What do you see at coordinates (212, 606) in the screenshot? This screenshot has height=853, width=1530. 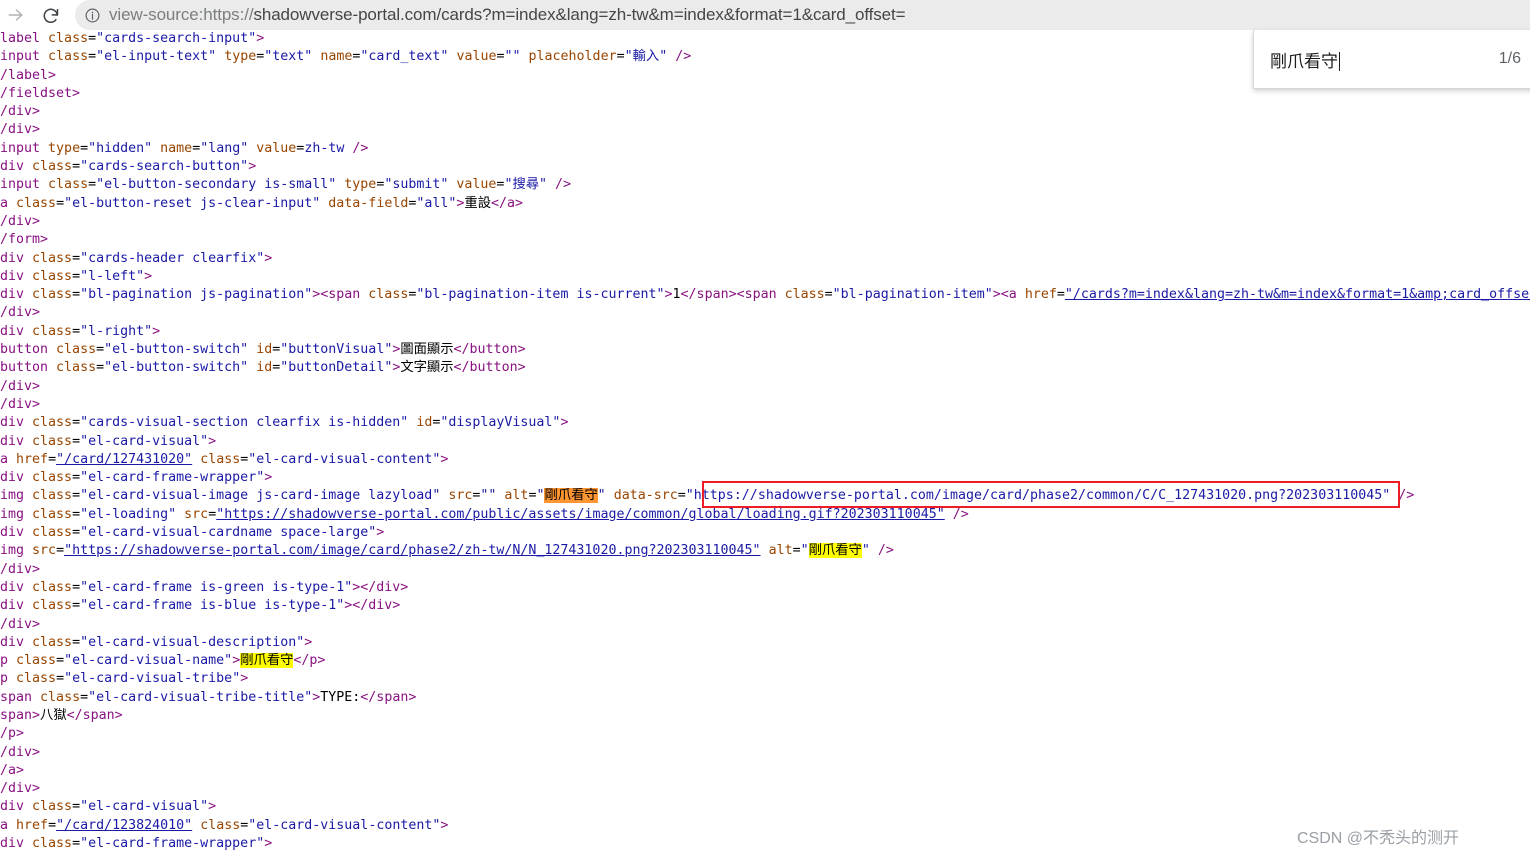 I see `source-token: "el-card-frame is-blue is-type-1"` at bounding box center [212, 606].